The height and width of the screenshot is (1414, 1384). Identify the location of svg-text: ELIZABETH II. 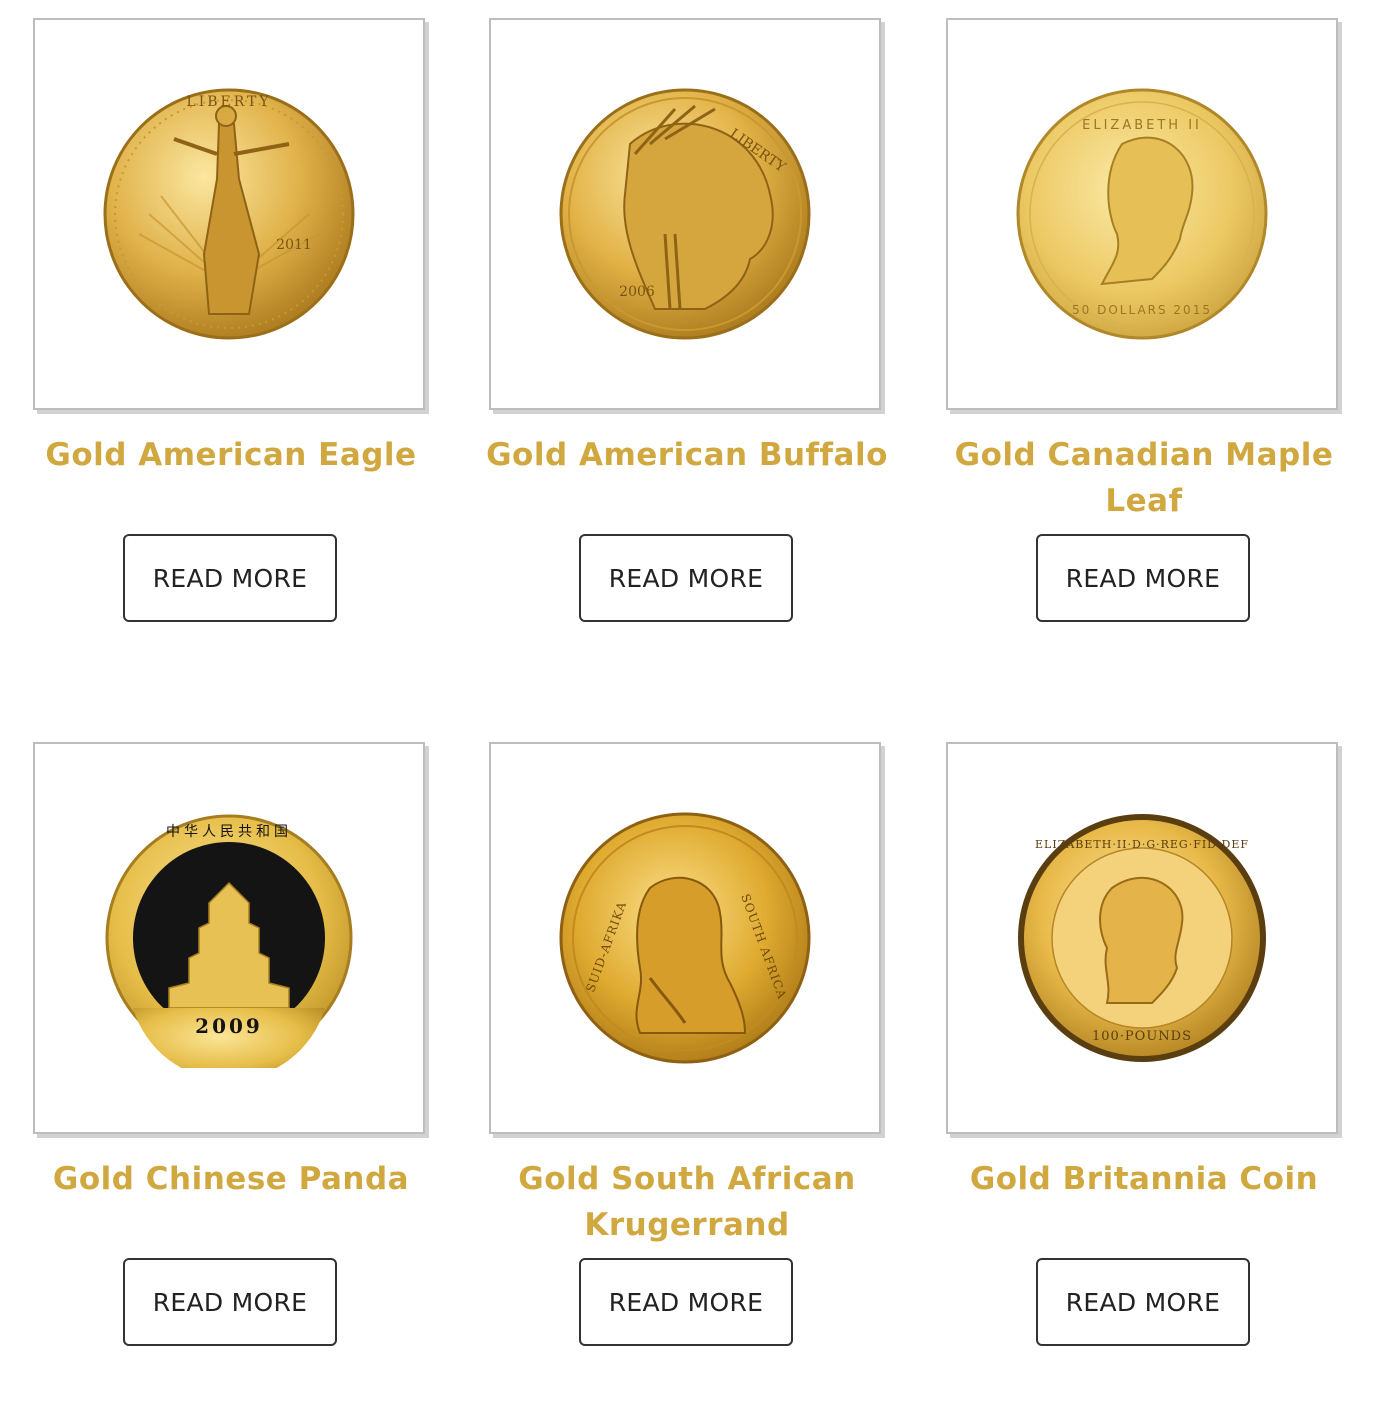
(1142, 125).